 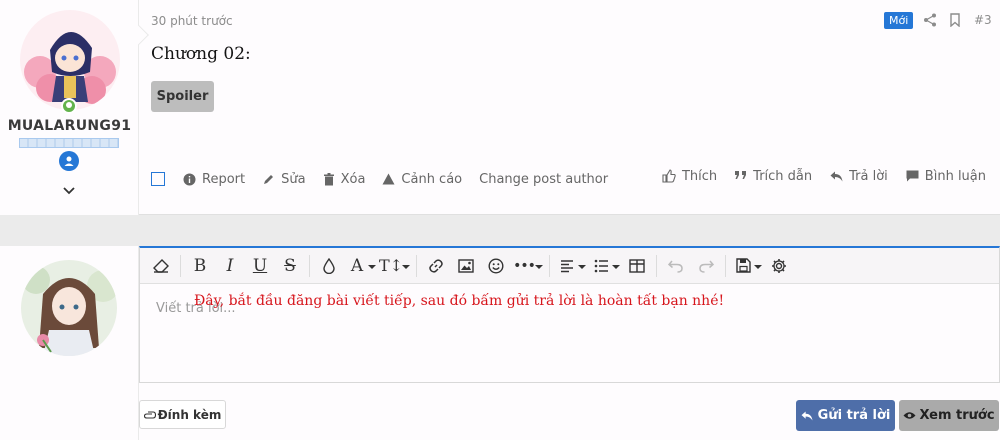 What do you see at coordinates (931, 20) in the screenshot?
I see `share-icon` at bounding box center [931, 20].